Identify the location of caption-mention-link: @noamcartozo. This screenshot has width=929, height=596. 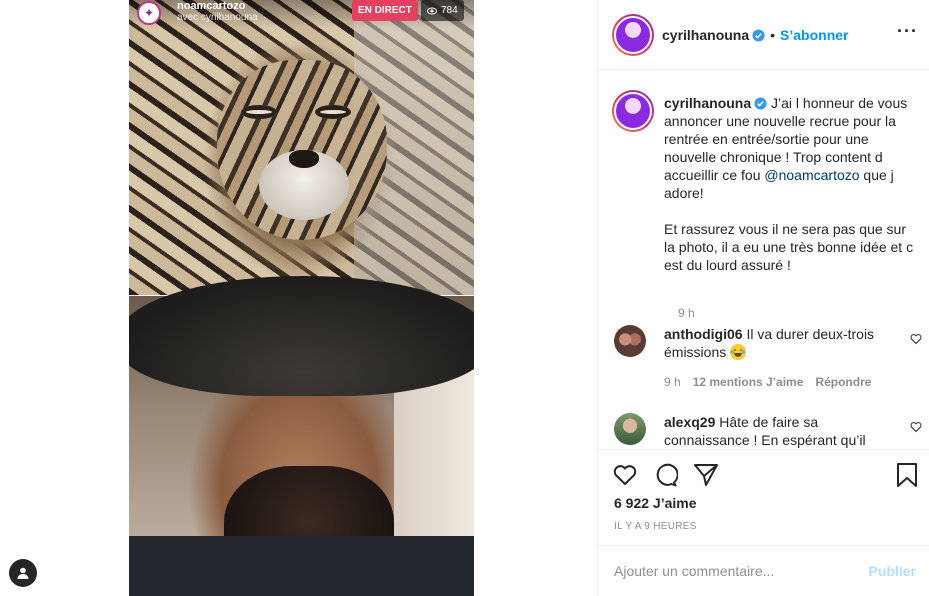
(811, 175).